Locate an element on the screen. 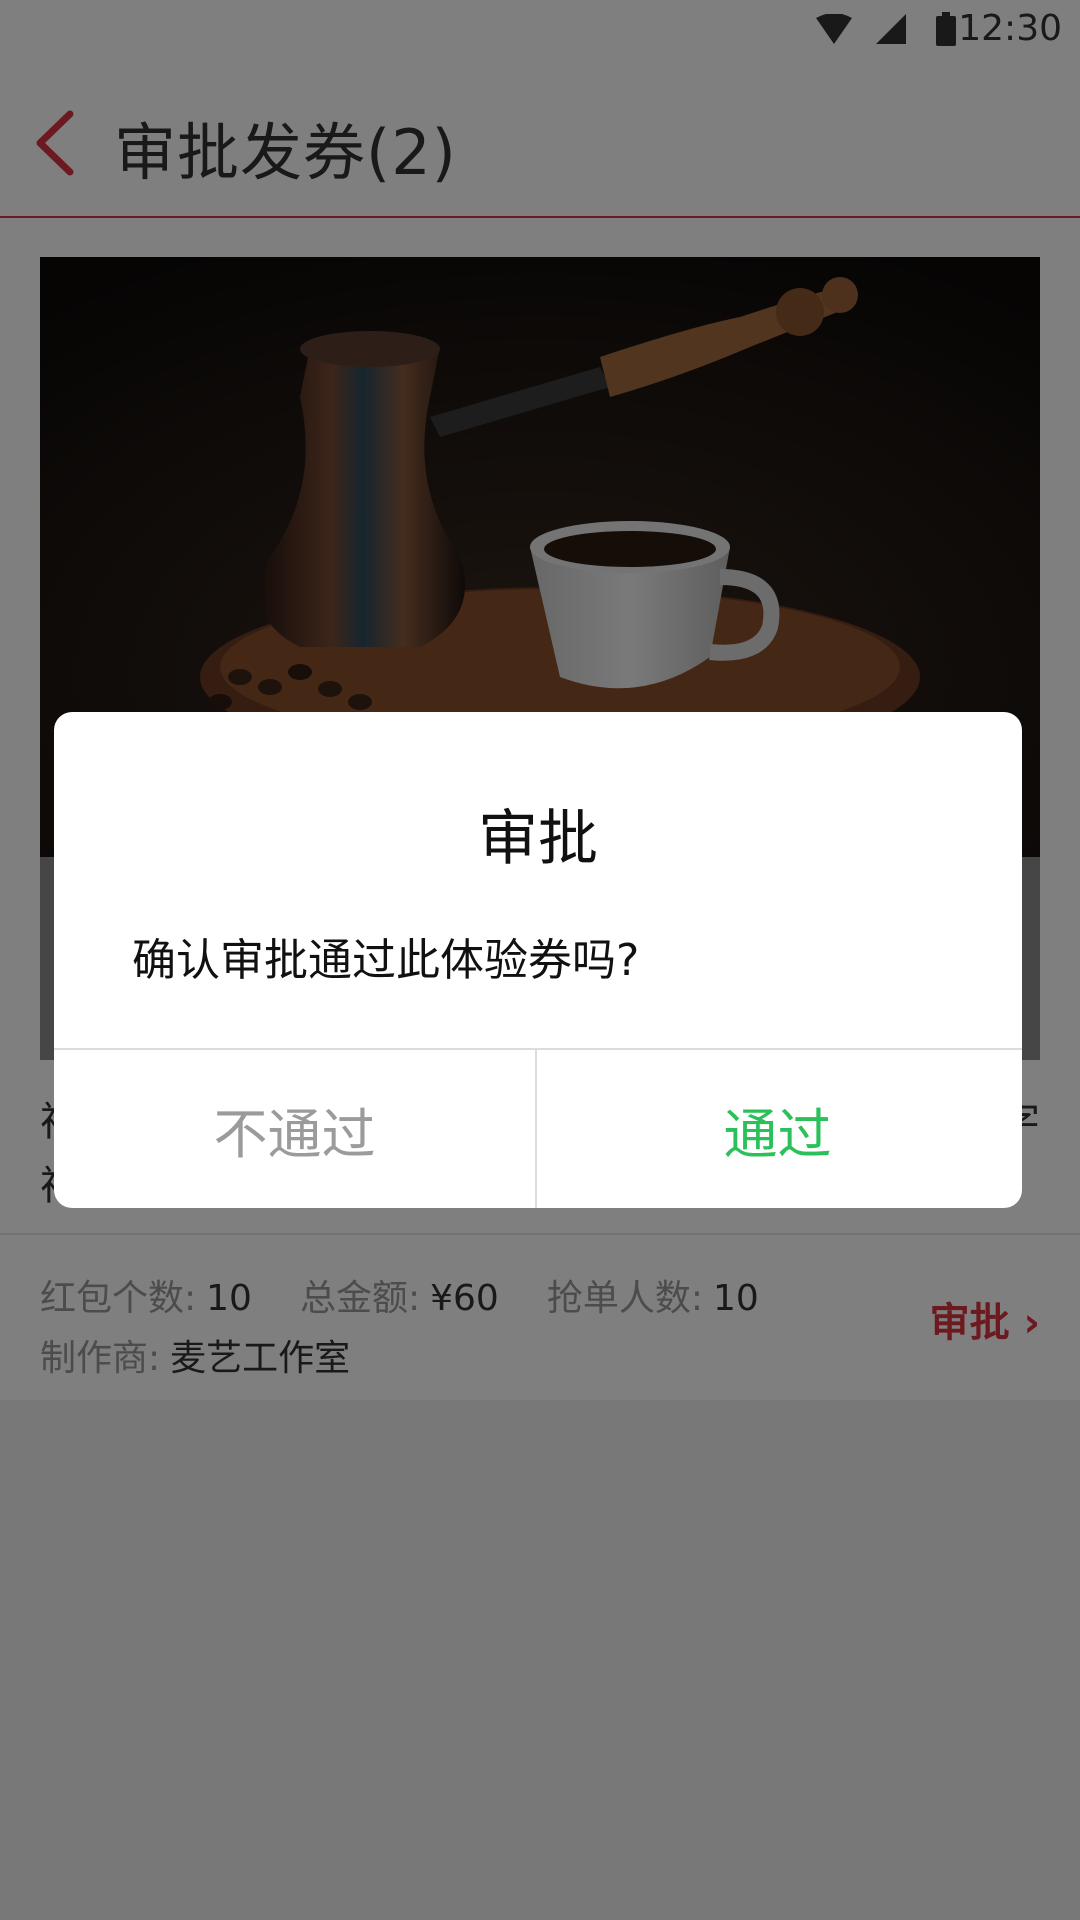  dialog-message: 确认审批通过此体验券吗? is located at coordinates (386, 960).